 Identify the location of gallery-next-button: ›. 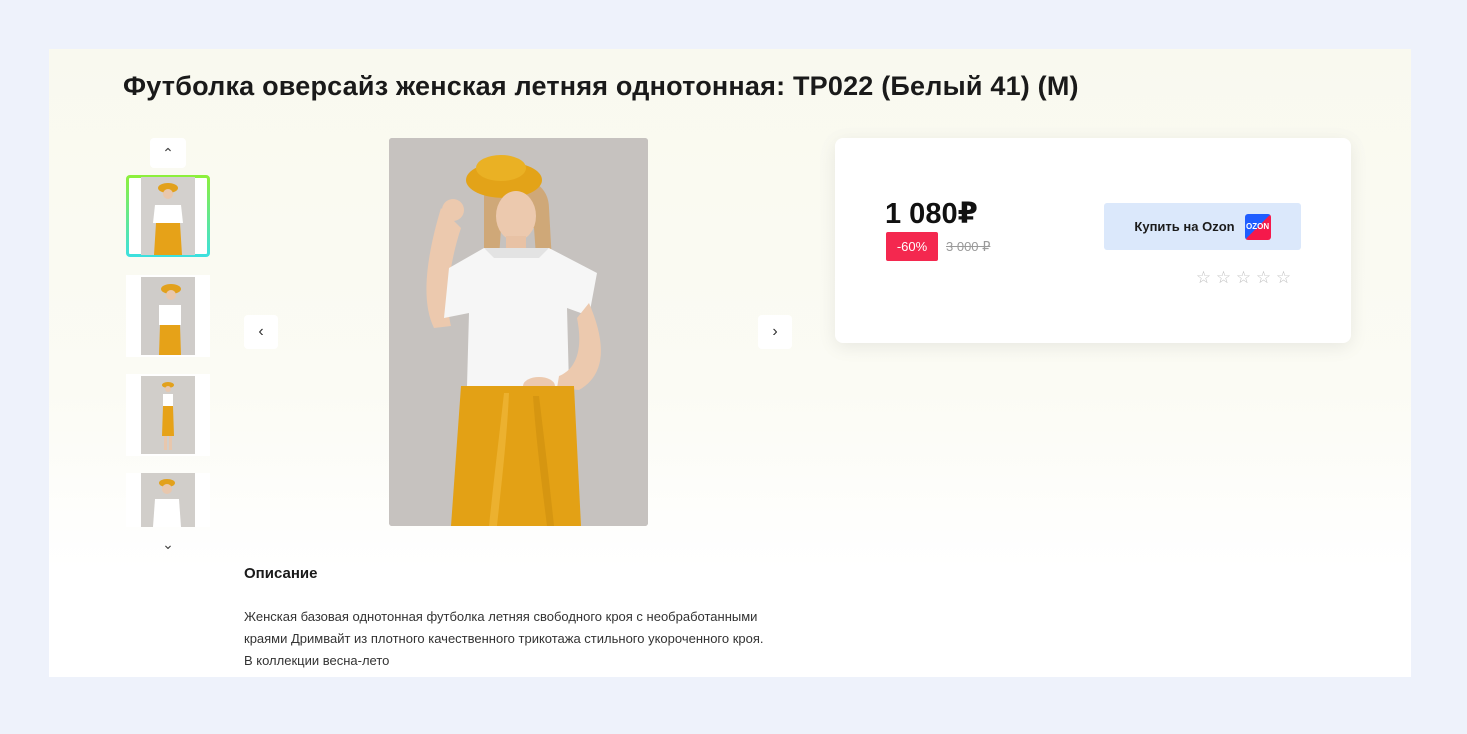
(775, 332).